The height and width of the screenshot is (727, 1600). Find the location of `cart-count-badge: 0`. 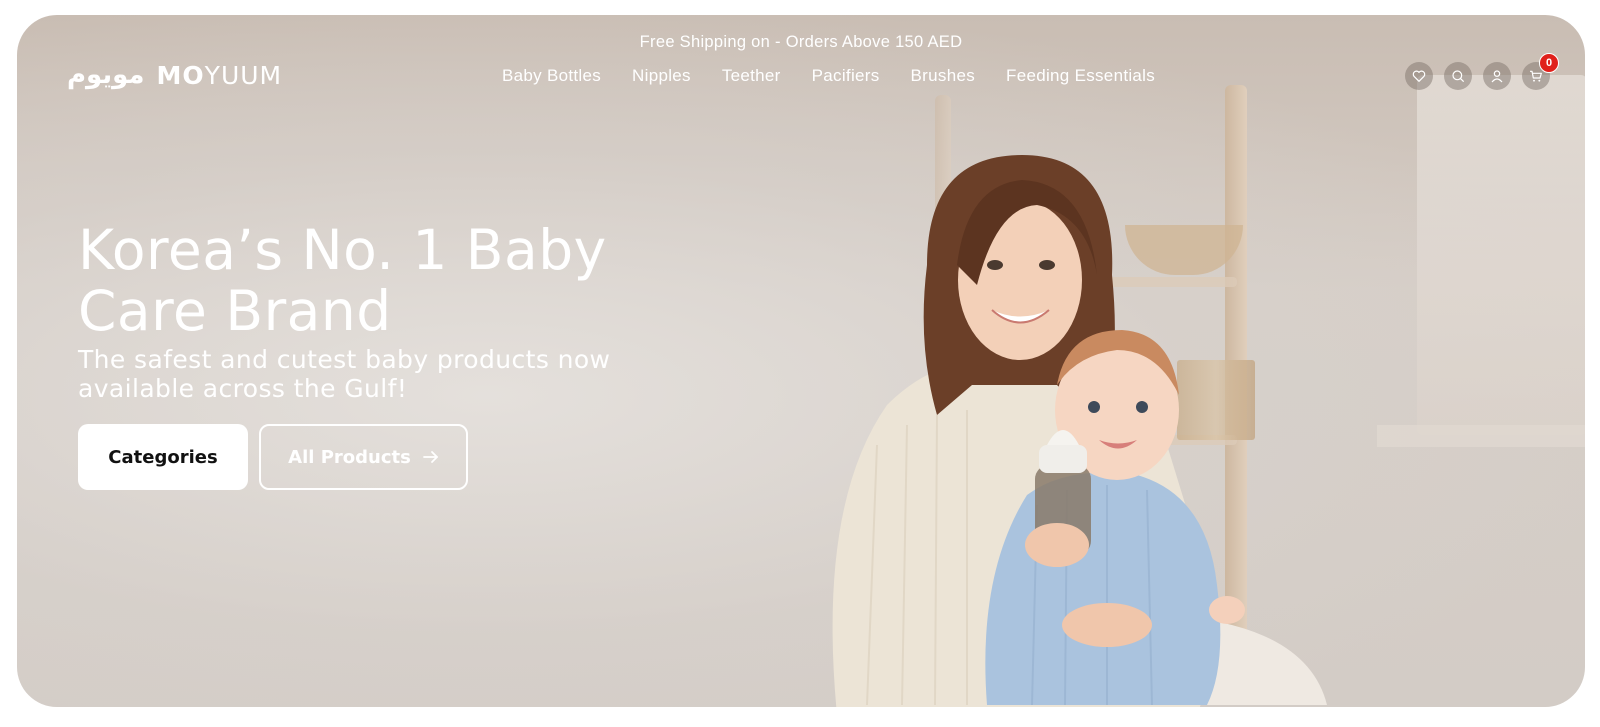

cart-count-badge: 0 is located at coordinates (1549, 63).